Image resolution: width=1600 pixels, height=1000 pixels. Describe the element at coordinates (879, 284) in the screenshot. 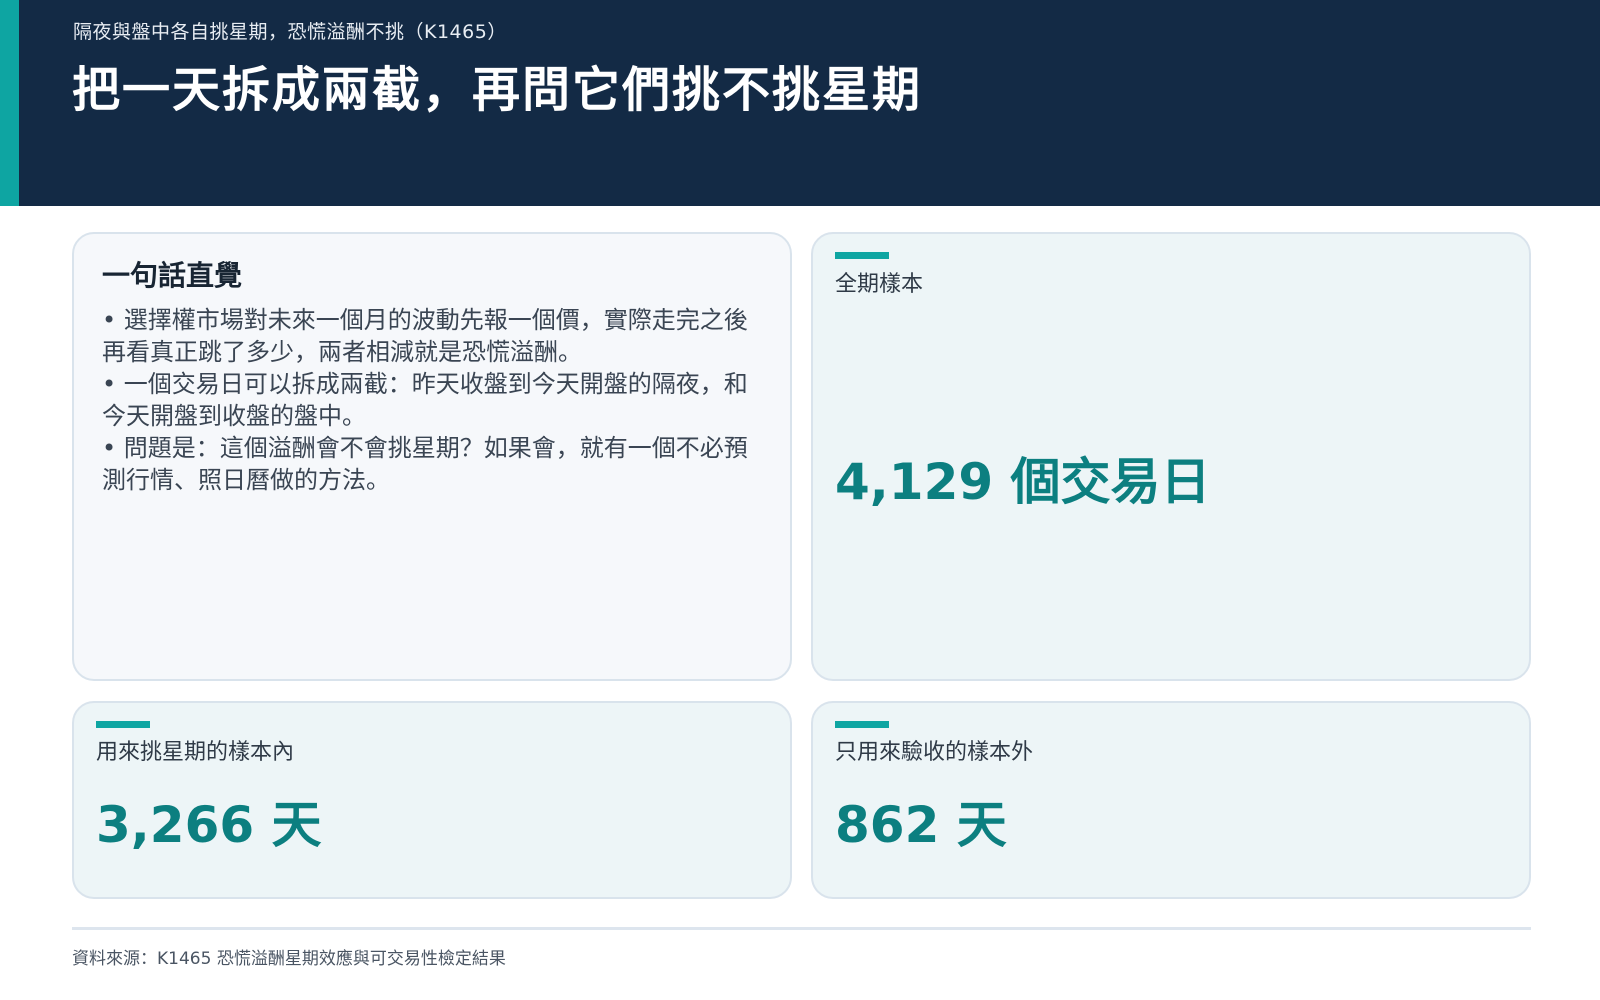

I see `total-sample-label: 全期樣本` at that location.